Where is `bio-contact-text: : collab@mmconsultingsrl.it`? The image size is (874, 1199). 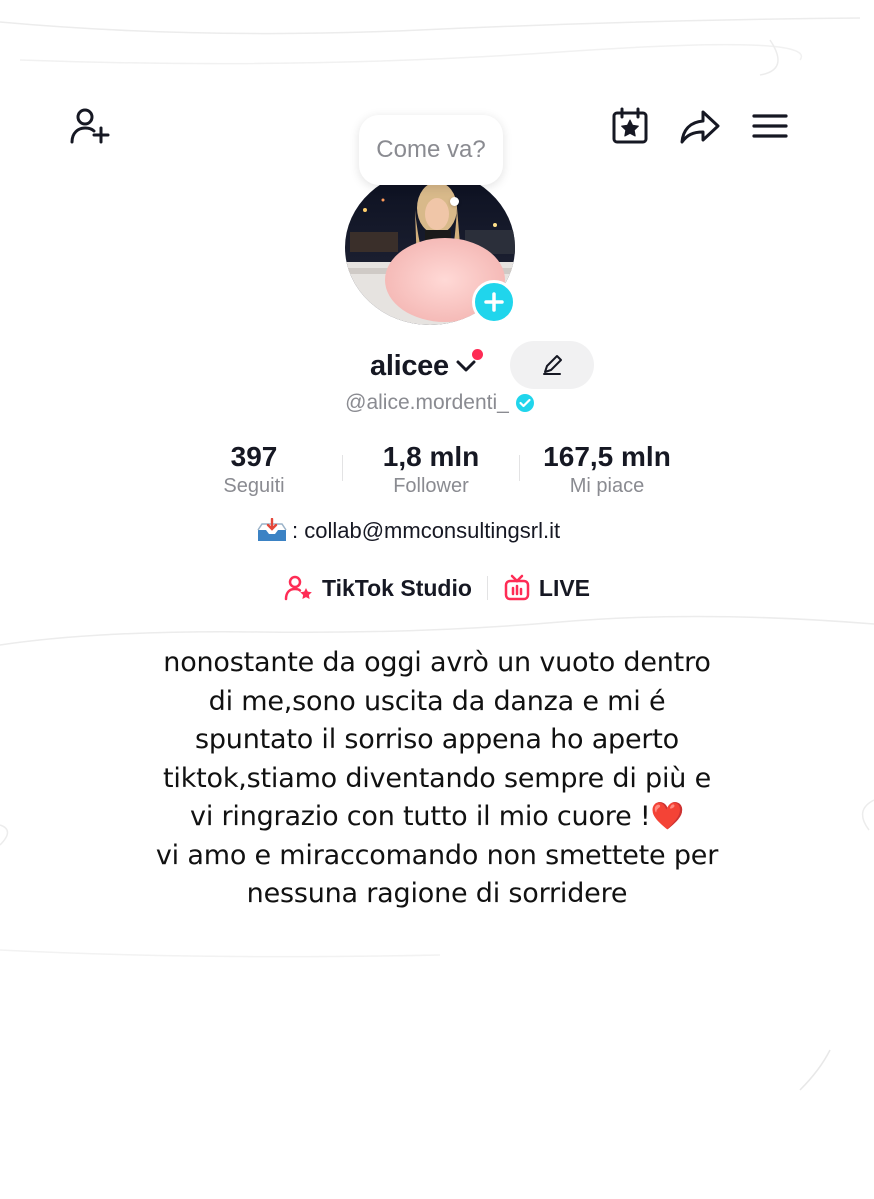 bio-contact-text: : collab@mmconsultingsrl.it is located at coordinates (426, 530).